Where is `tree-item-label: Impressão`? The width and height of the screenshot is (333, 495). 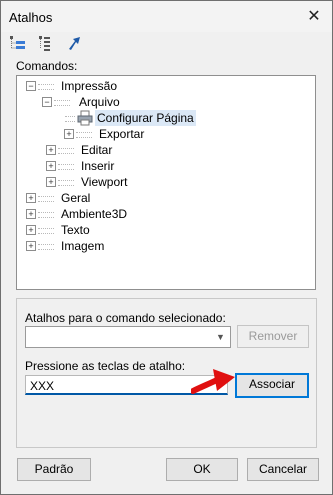 tree-item-label: Impressão is located at coordinates (89, 86).